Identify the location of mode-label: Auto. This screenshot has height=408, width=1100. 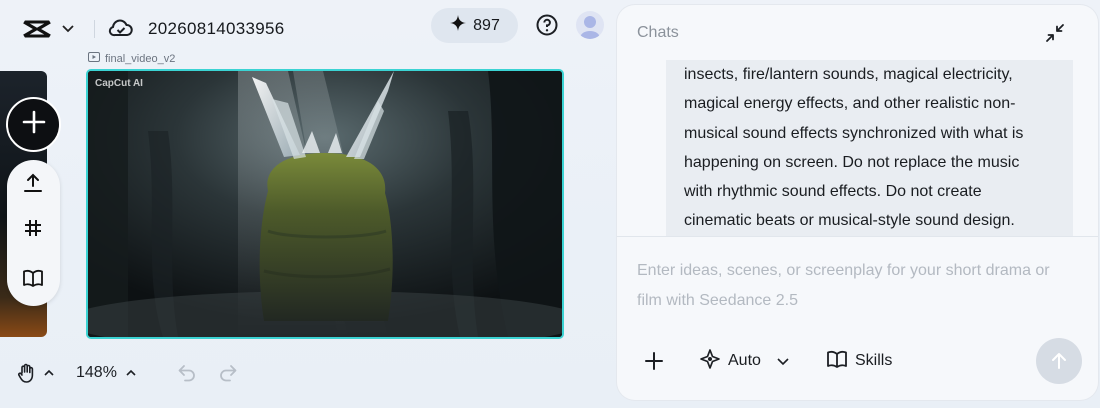
(744, 360).